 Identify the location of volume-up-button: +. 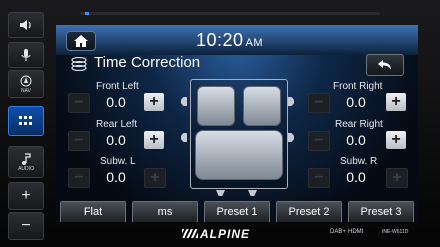
(26, 196).